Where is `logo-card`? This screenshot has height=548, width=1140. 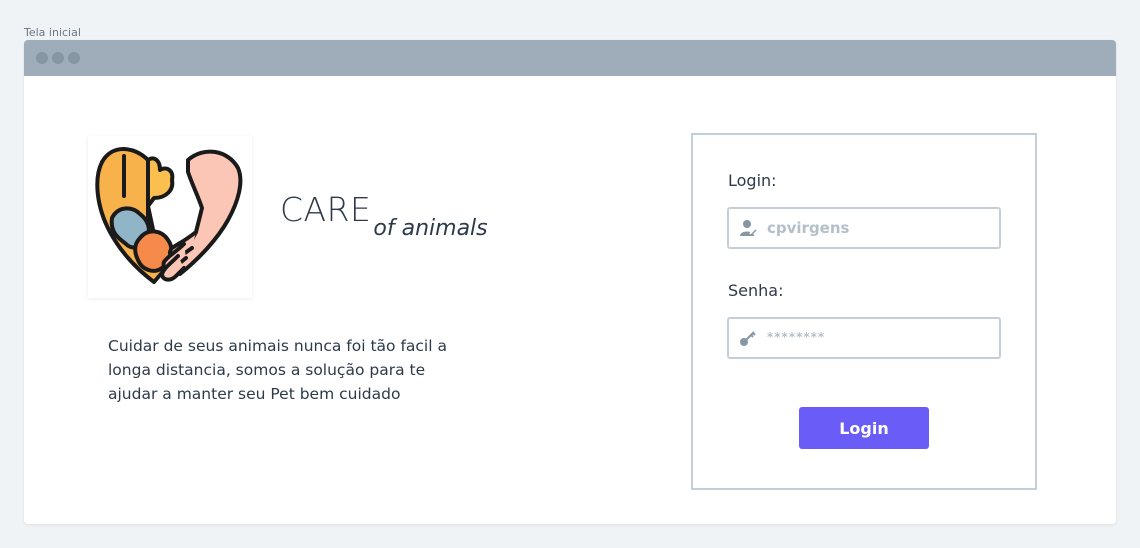 logo-card is located at coordinates (170, 217).